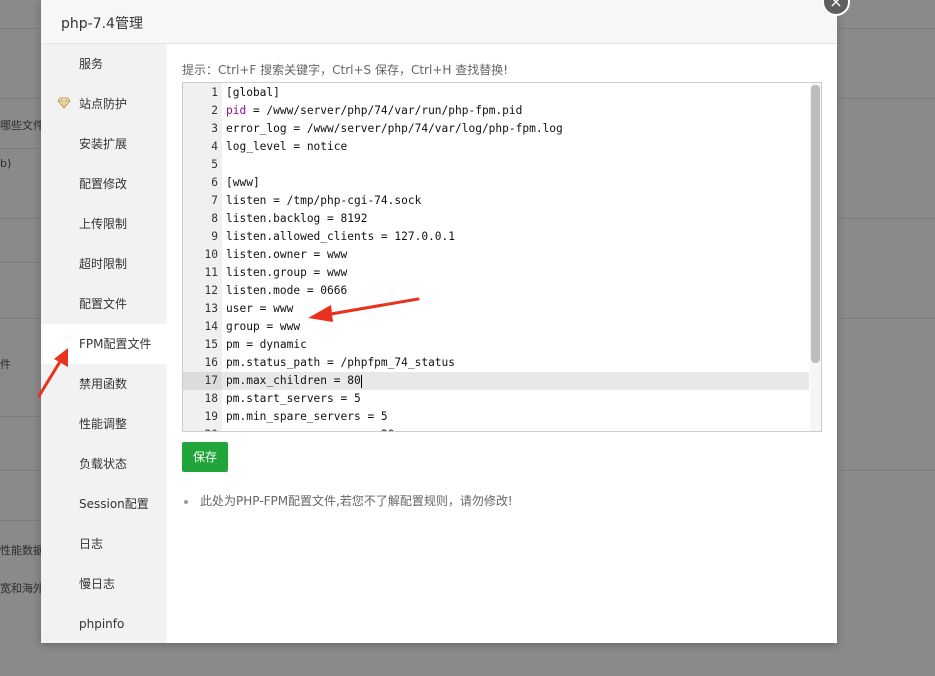  What do you see at coordinates (496, 428) in the screenshot?
I see `code-line: 20 pm.max_spare_servers = 20` at bounding box center [496, 428].